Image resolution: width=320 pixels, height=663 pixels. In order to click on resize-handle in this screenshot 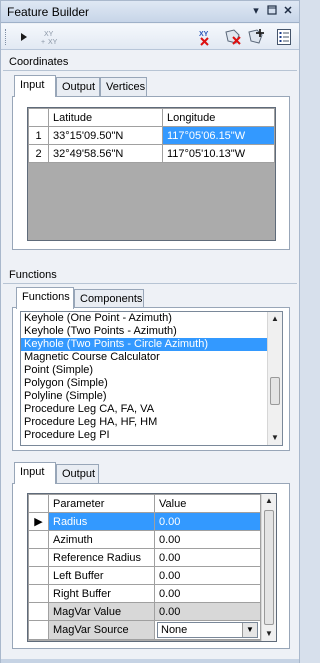, I will do `click(150, 661)`.